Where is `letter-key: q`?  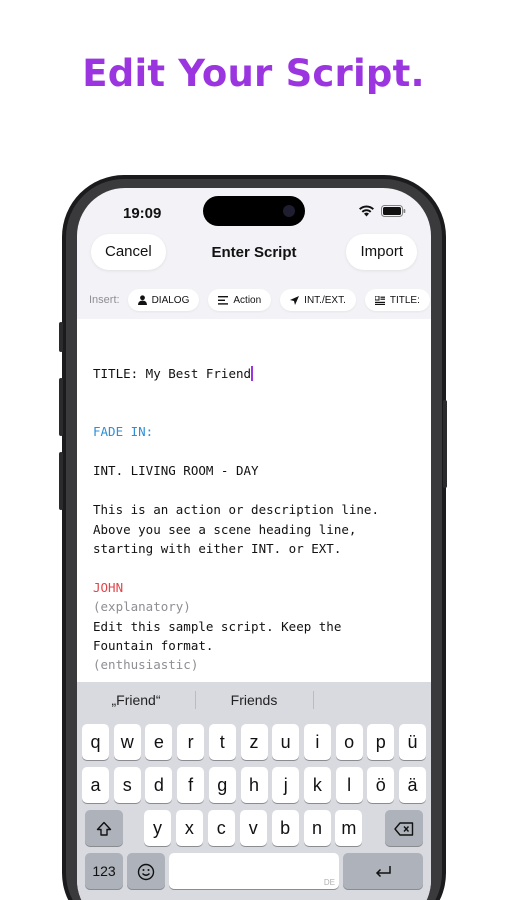 letter-key: q is located at coordinates (95, 742).